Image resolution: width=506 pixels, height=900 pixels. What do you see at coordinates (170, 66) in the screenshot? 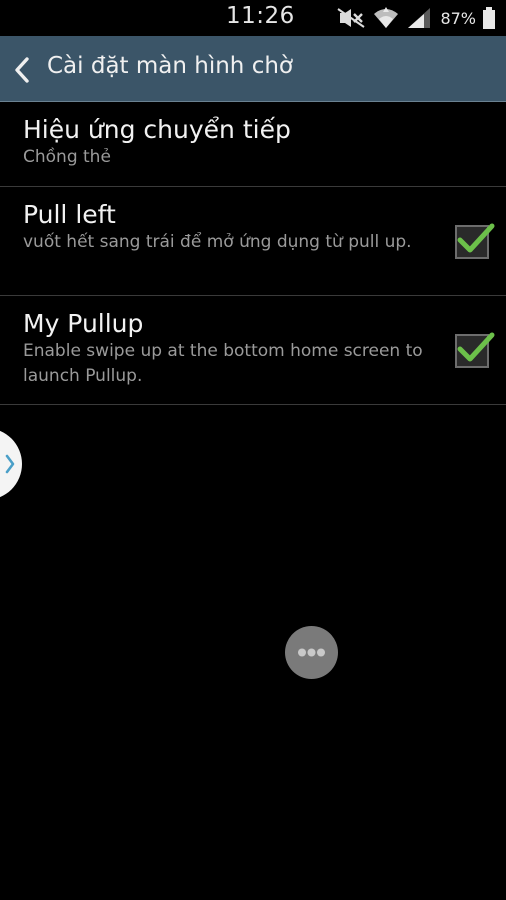
I see `page-title: Cài đặt màn hình chờ` at bounding box center [170, 66].